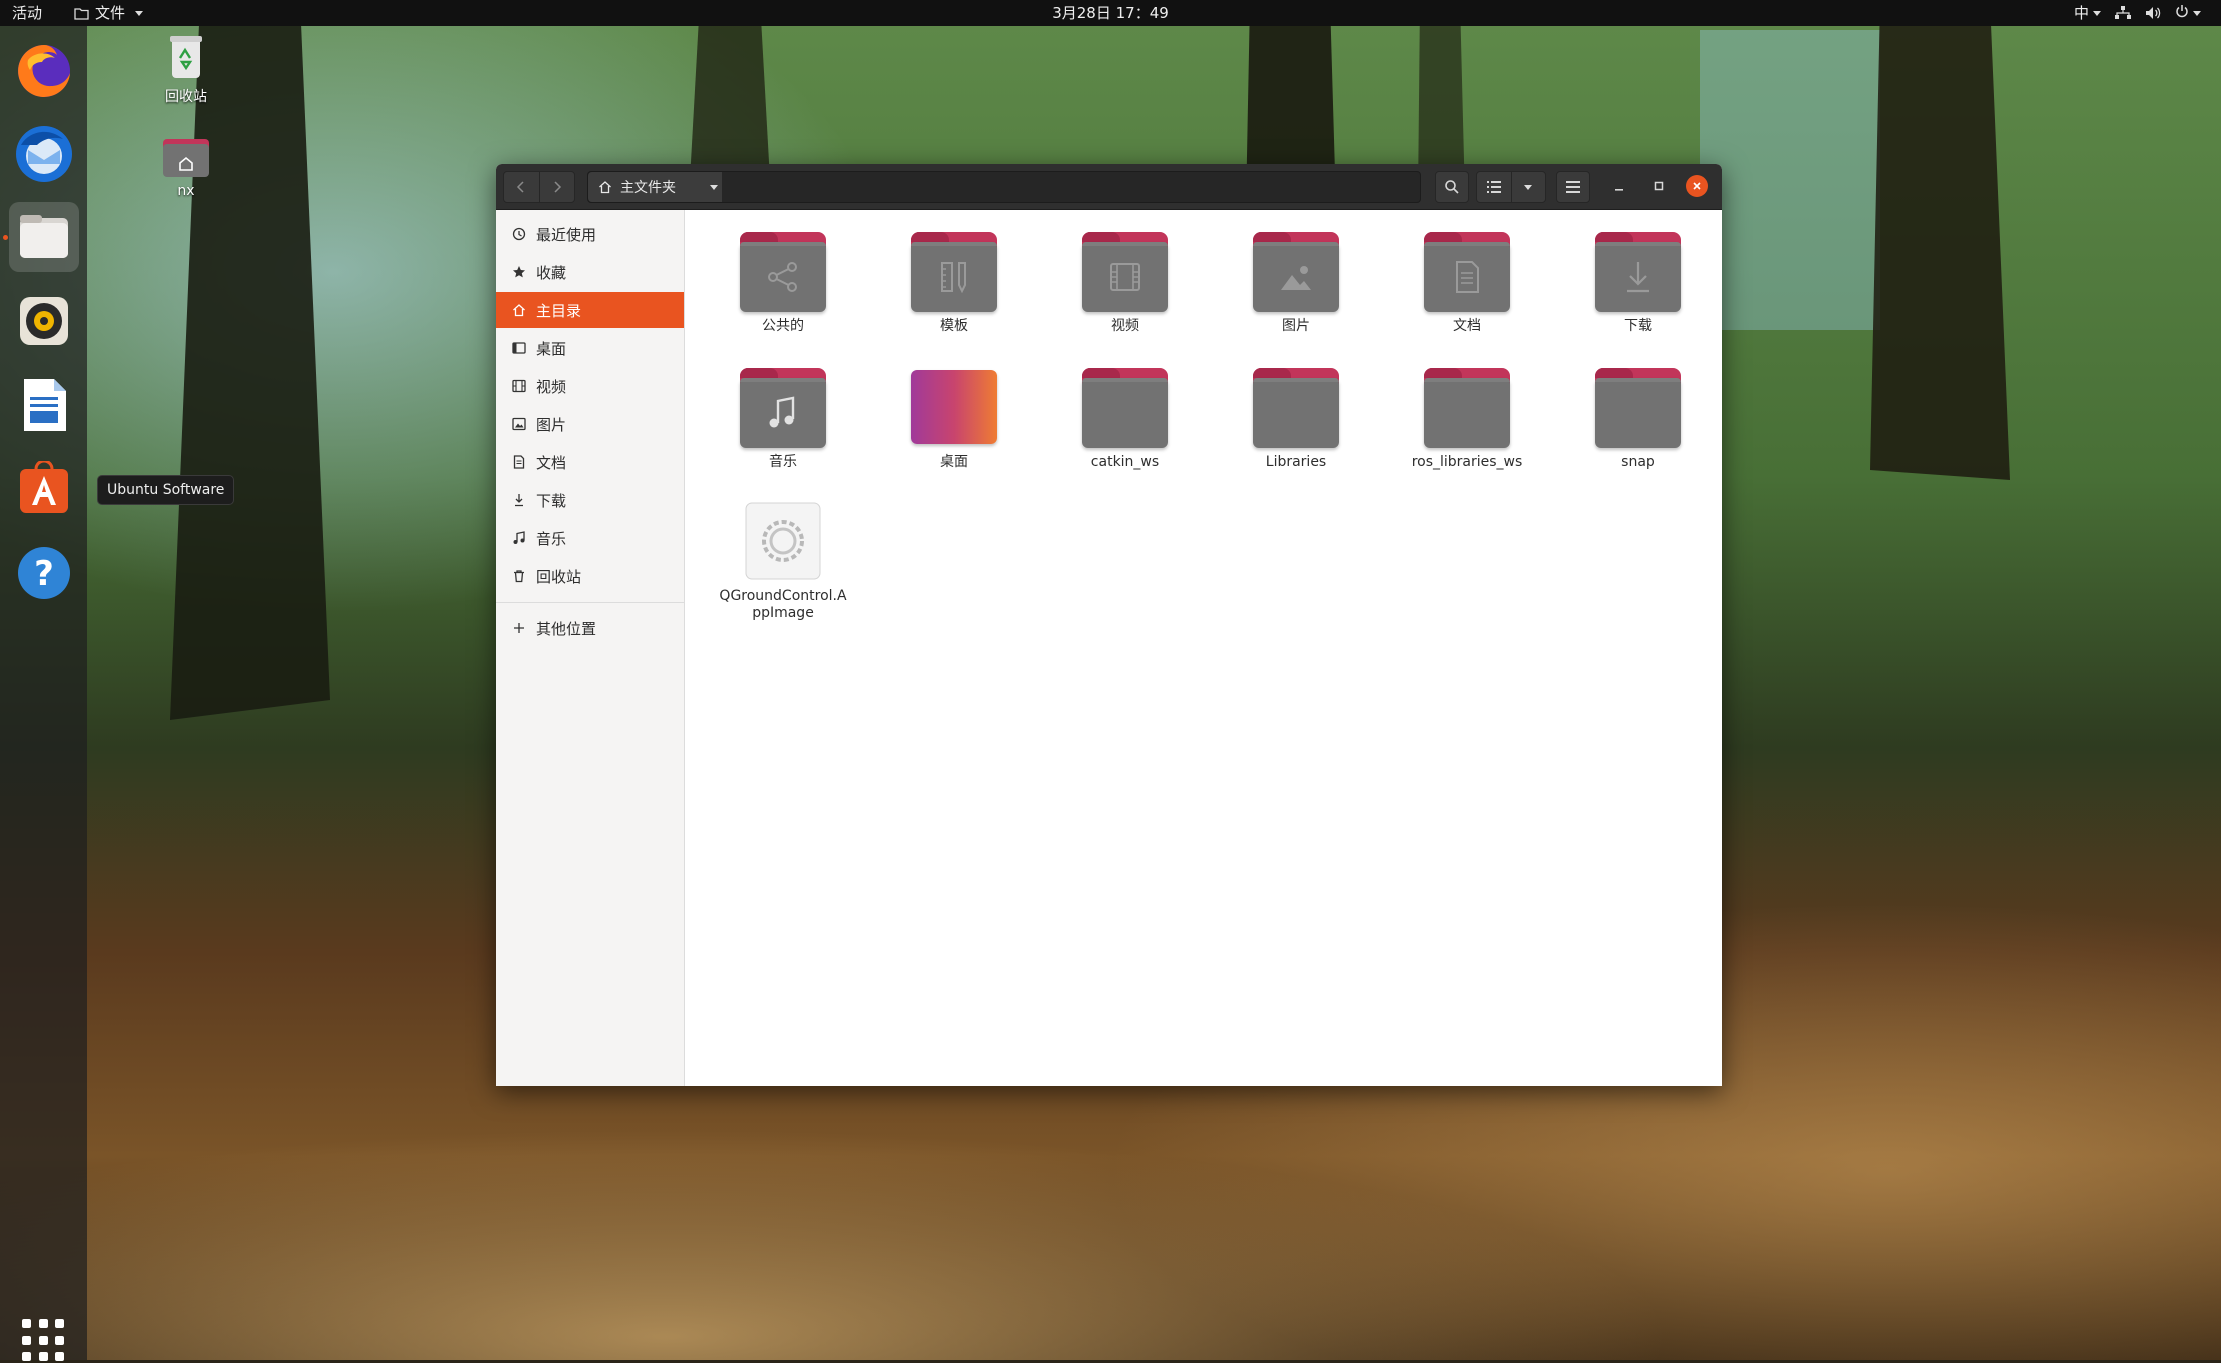 The height and width of the screenshot is (1363, 2221). What do you see at coordinates (1004, 187) in the screenshot?
I see `path-bar: 主文件夹` at bounding box center [1004, 187].